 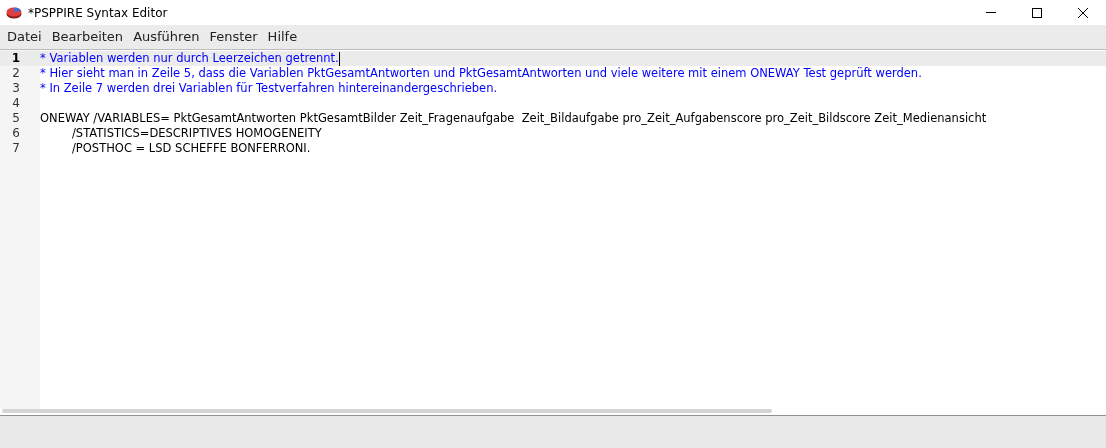 I want to click on code-line: * Variablen werden nur durch Leerzeichen getrennt., so click(x=189, y=58).